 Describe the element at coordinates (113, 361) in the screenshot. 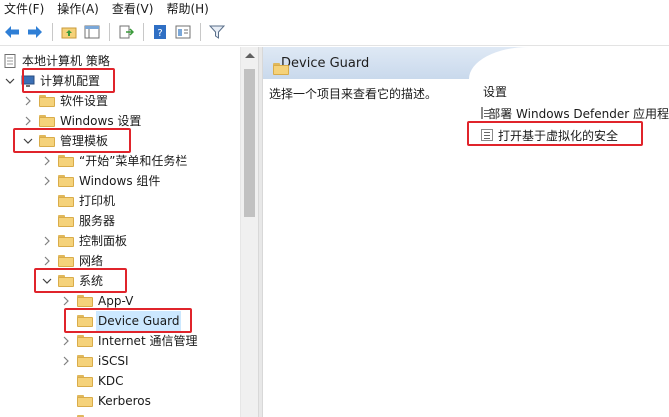

I see `tree-label-iscsi: iSCSI` at that location.